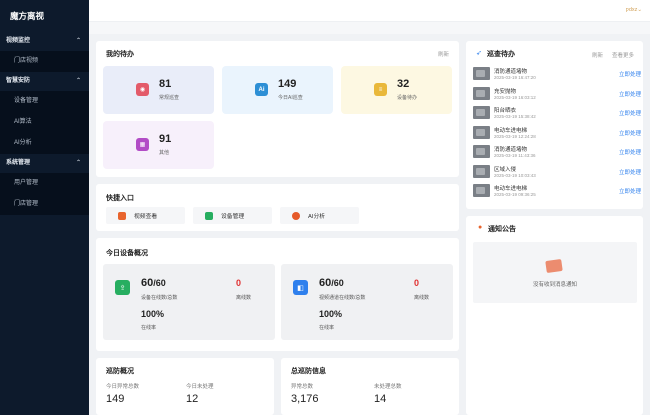 This screenshot has width=650, height=415. Describe the element at coordinates (634, 10) in the screenshot. I see `user-menu: ƿdxz⌄` at that location.